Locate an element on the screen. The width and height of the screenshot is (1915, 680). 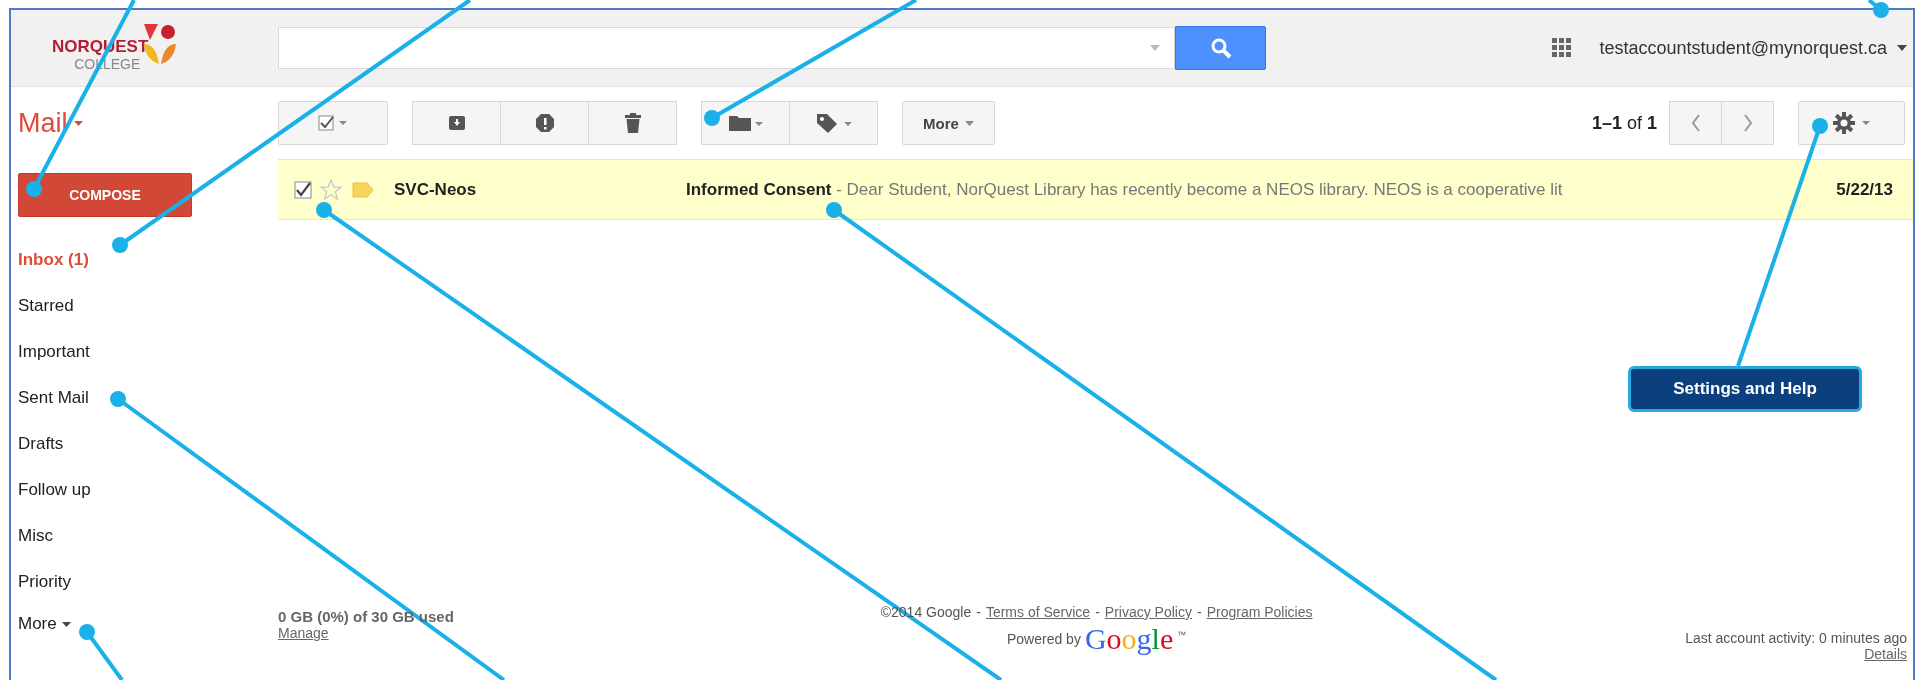
folder-link: Follow up is located at coordinates (54, 490).